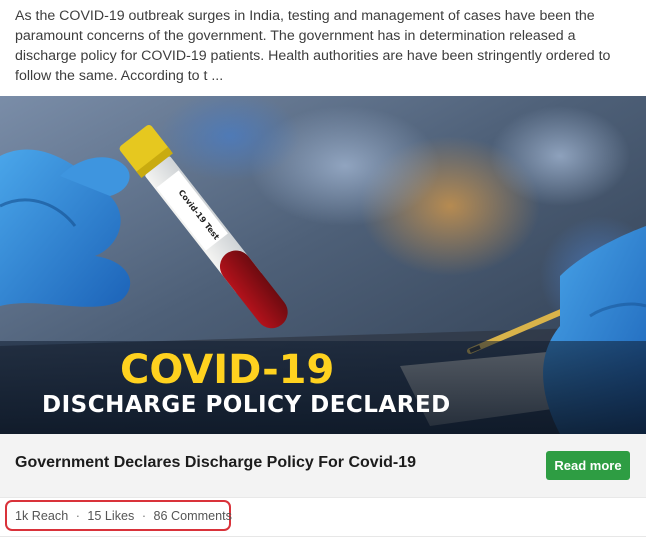 This screenshot has height=540, width=646. I want to click on post-stats: 1k Reach · 15 Likes · 86 Comments, so click(123, 516).